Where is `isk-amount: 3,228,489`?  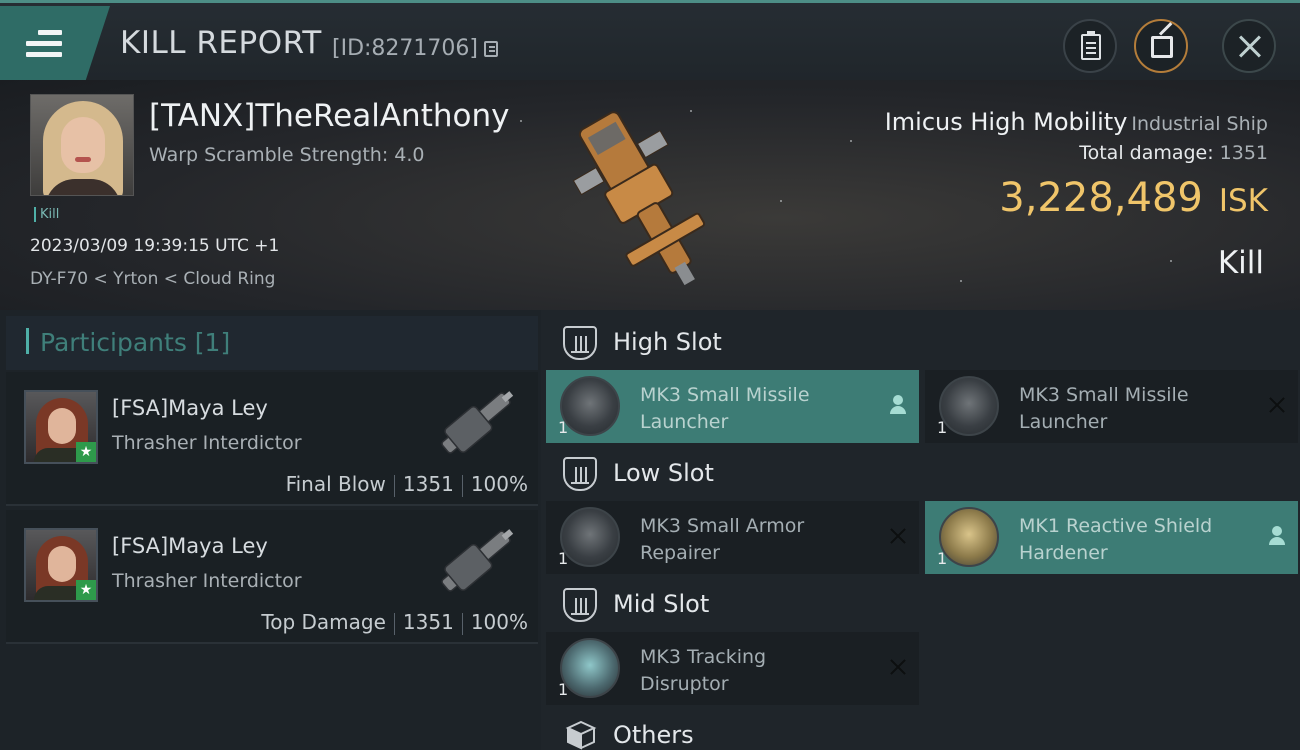 isk-amount: 3,228,489 is located at coordinates (1101, 198).